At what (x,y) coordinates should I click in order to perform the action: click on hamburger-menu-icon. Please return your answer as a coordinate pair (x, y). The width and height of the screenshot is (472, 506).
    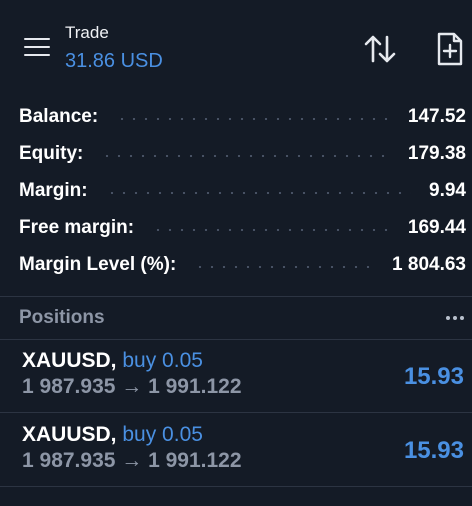
    Looking at the image, I should click on (37, 48).